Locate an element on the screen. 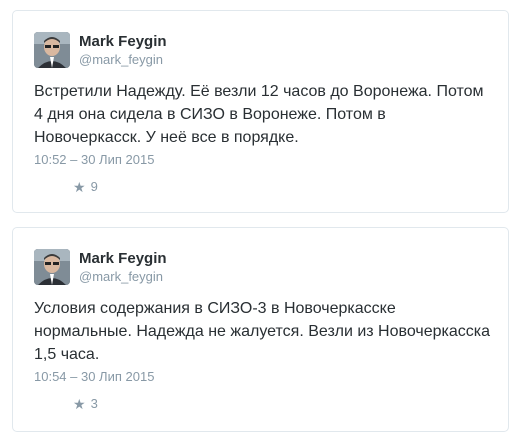 The image size is (521, 441). favorite-count: 3 is located at coordinates (94, 403).